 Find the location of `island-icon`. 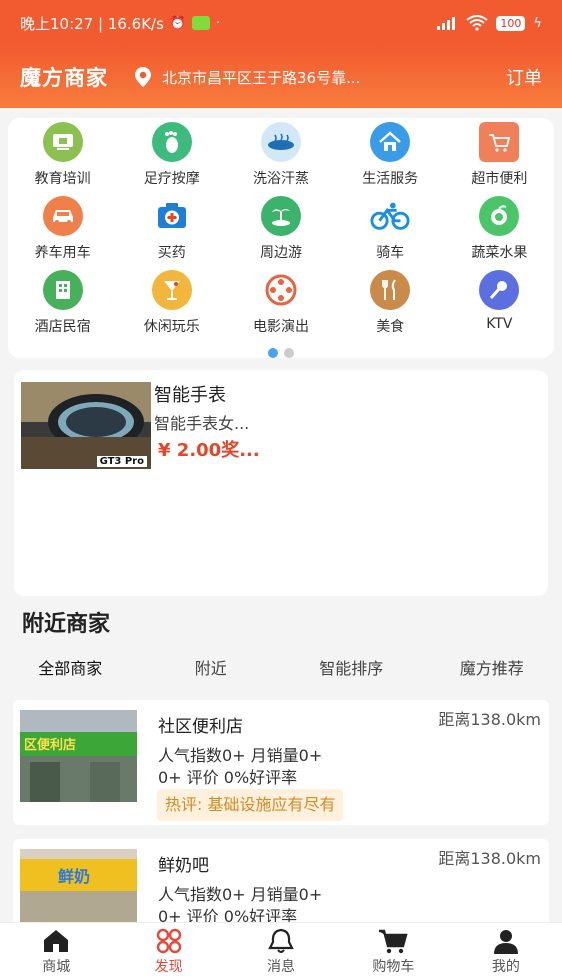

island-icon is located at coordinates (280, 216).